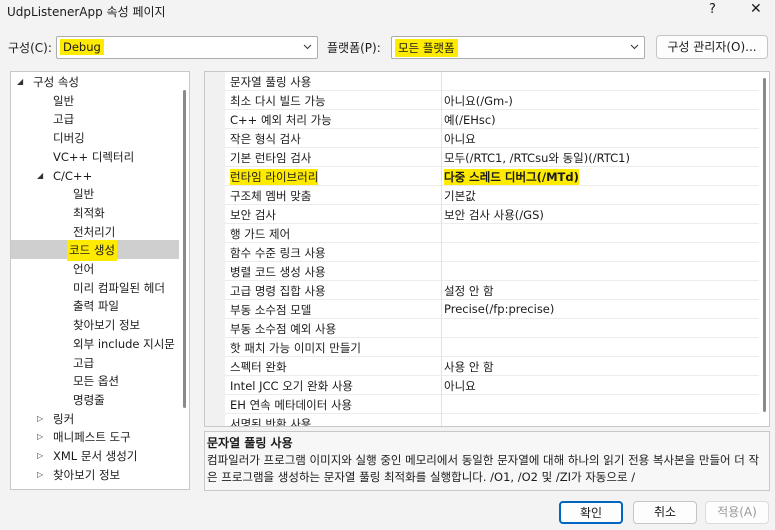 This screenshot has width=775, height=530. Describe the element at coordinates (518, 47) in the screenshot. I see `platform-dropdown: 모든 플랫폼` at that location.